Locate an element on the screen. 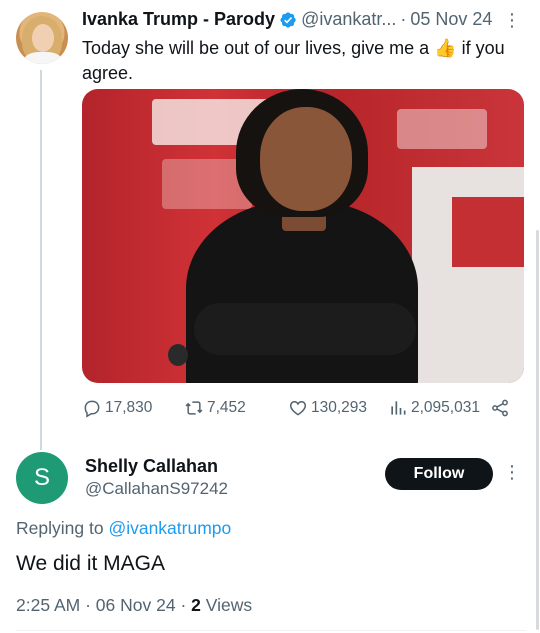 Image resolution: width=540 pixels, height=633 pixels. heart-icon is located at coordinates (298, 408).